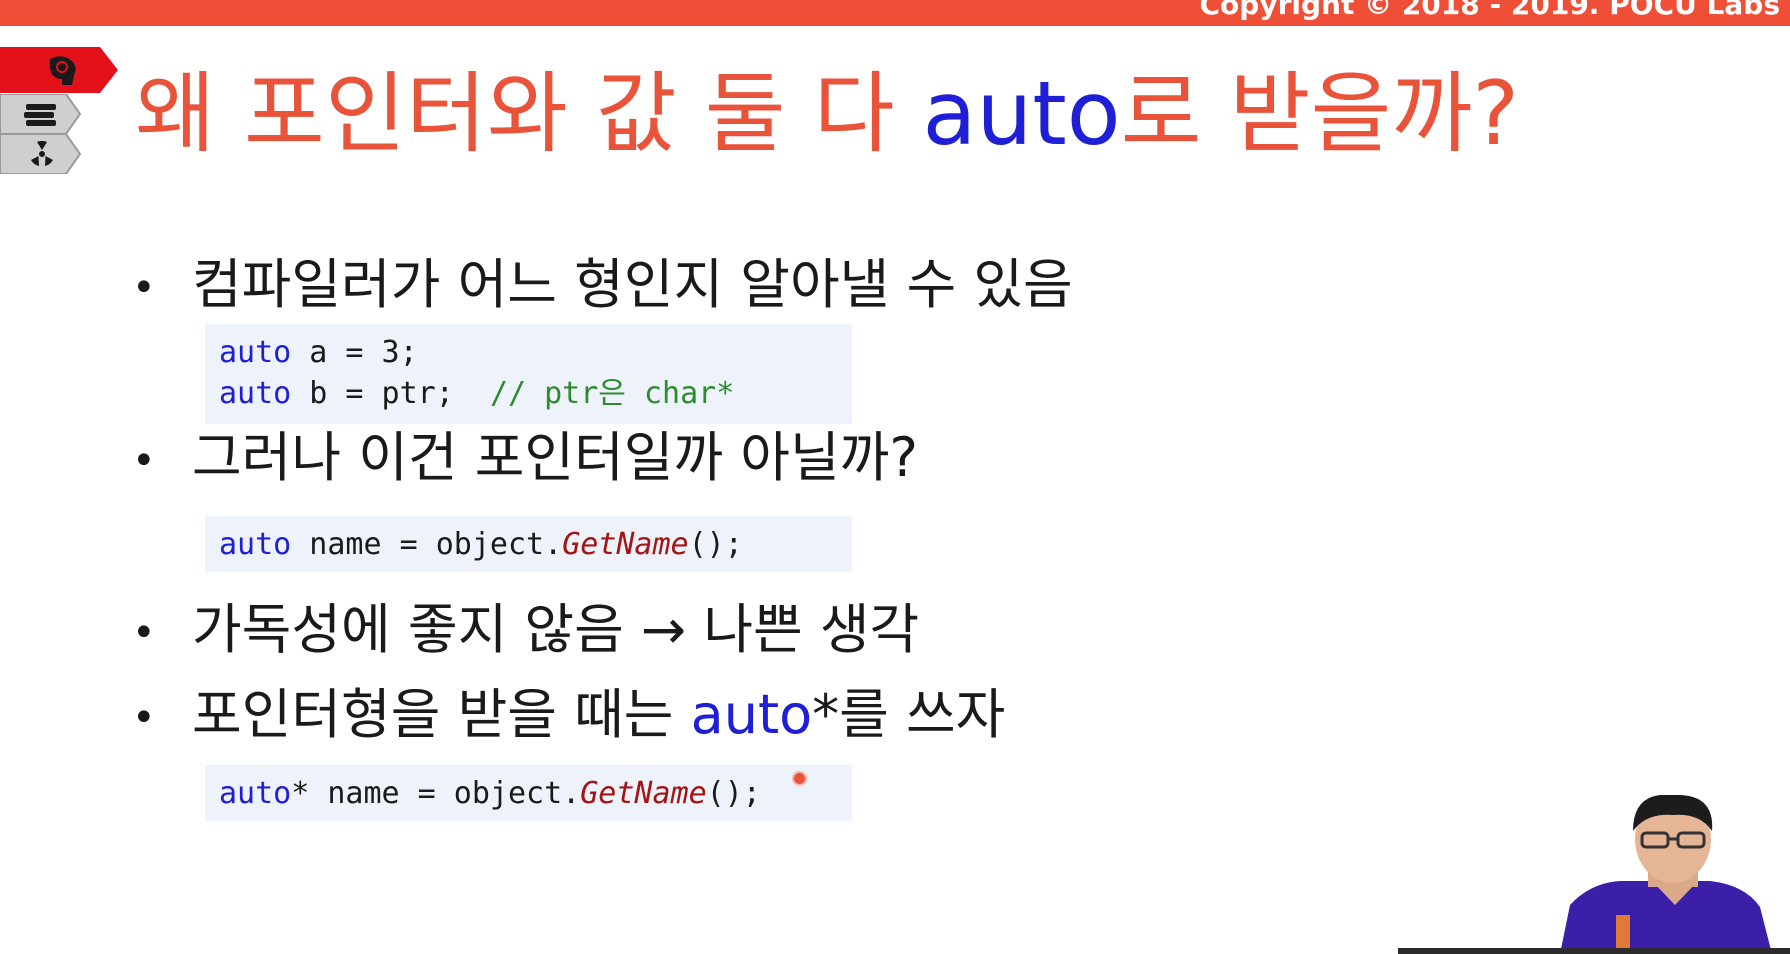 The image size is (1790, 954). I want to click on code-comment: // ptr은 char*, so click(612, 393).